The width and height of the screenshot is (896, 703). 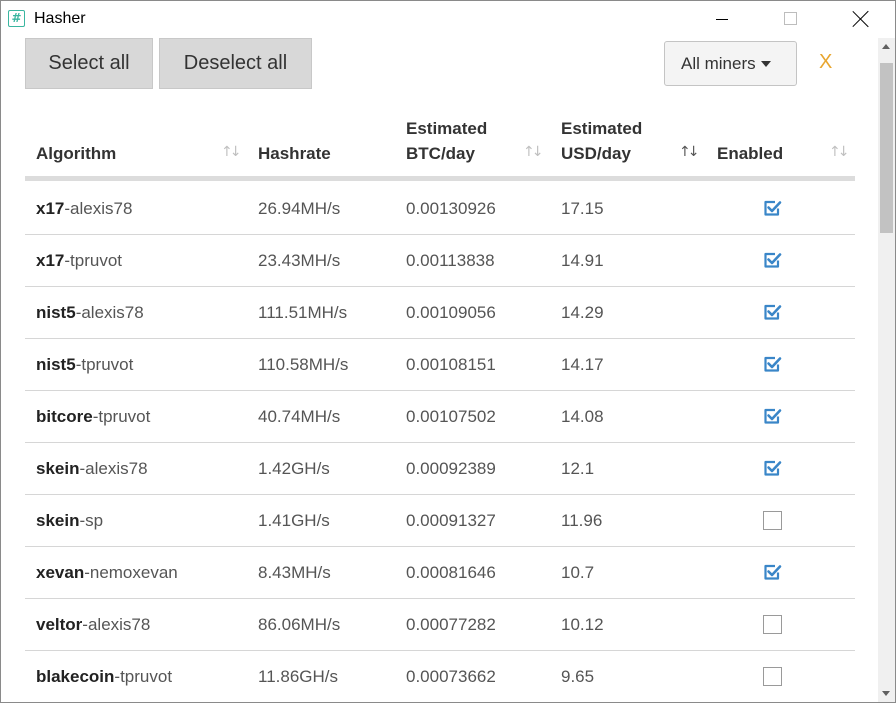 What do you see at coordinates (16, 18) in the screenshot?
I see `hash-icon: #` at bounding box center [16, 18].